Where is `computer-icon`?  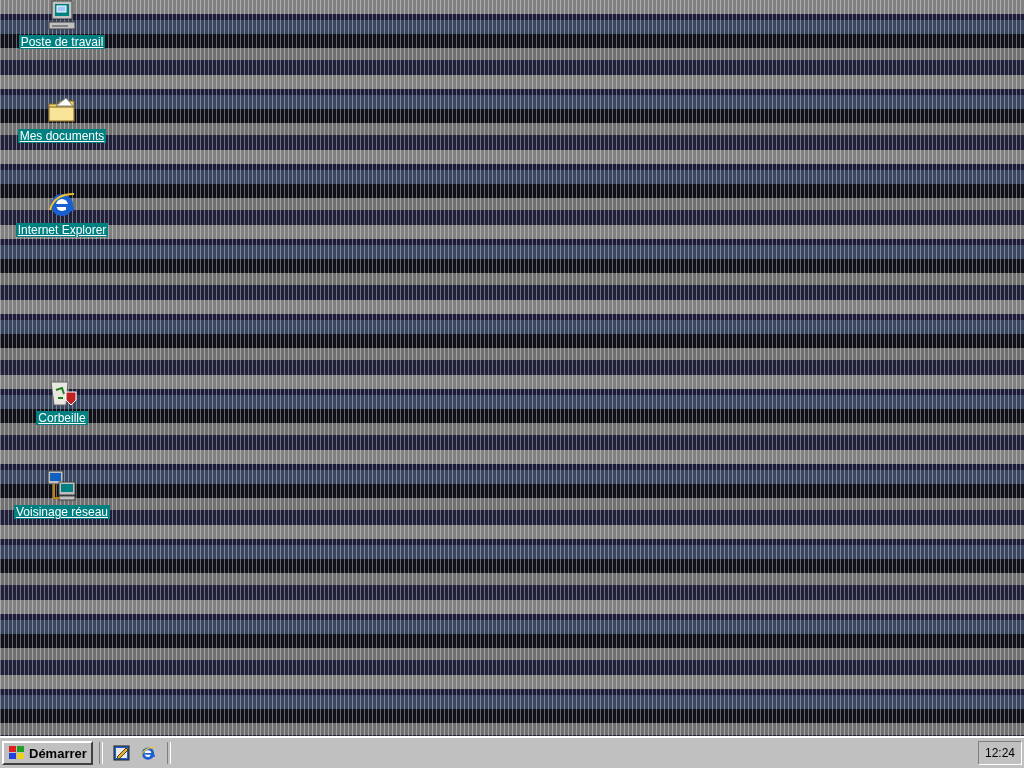 computer-icon is located at coordinates (62, 16).